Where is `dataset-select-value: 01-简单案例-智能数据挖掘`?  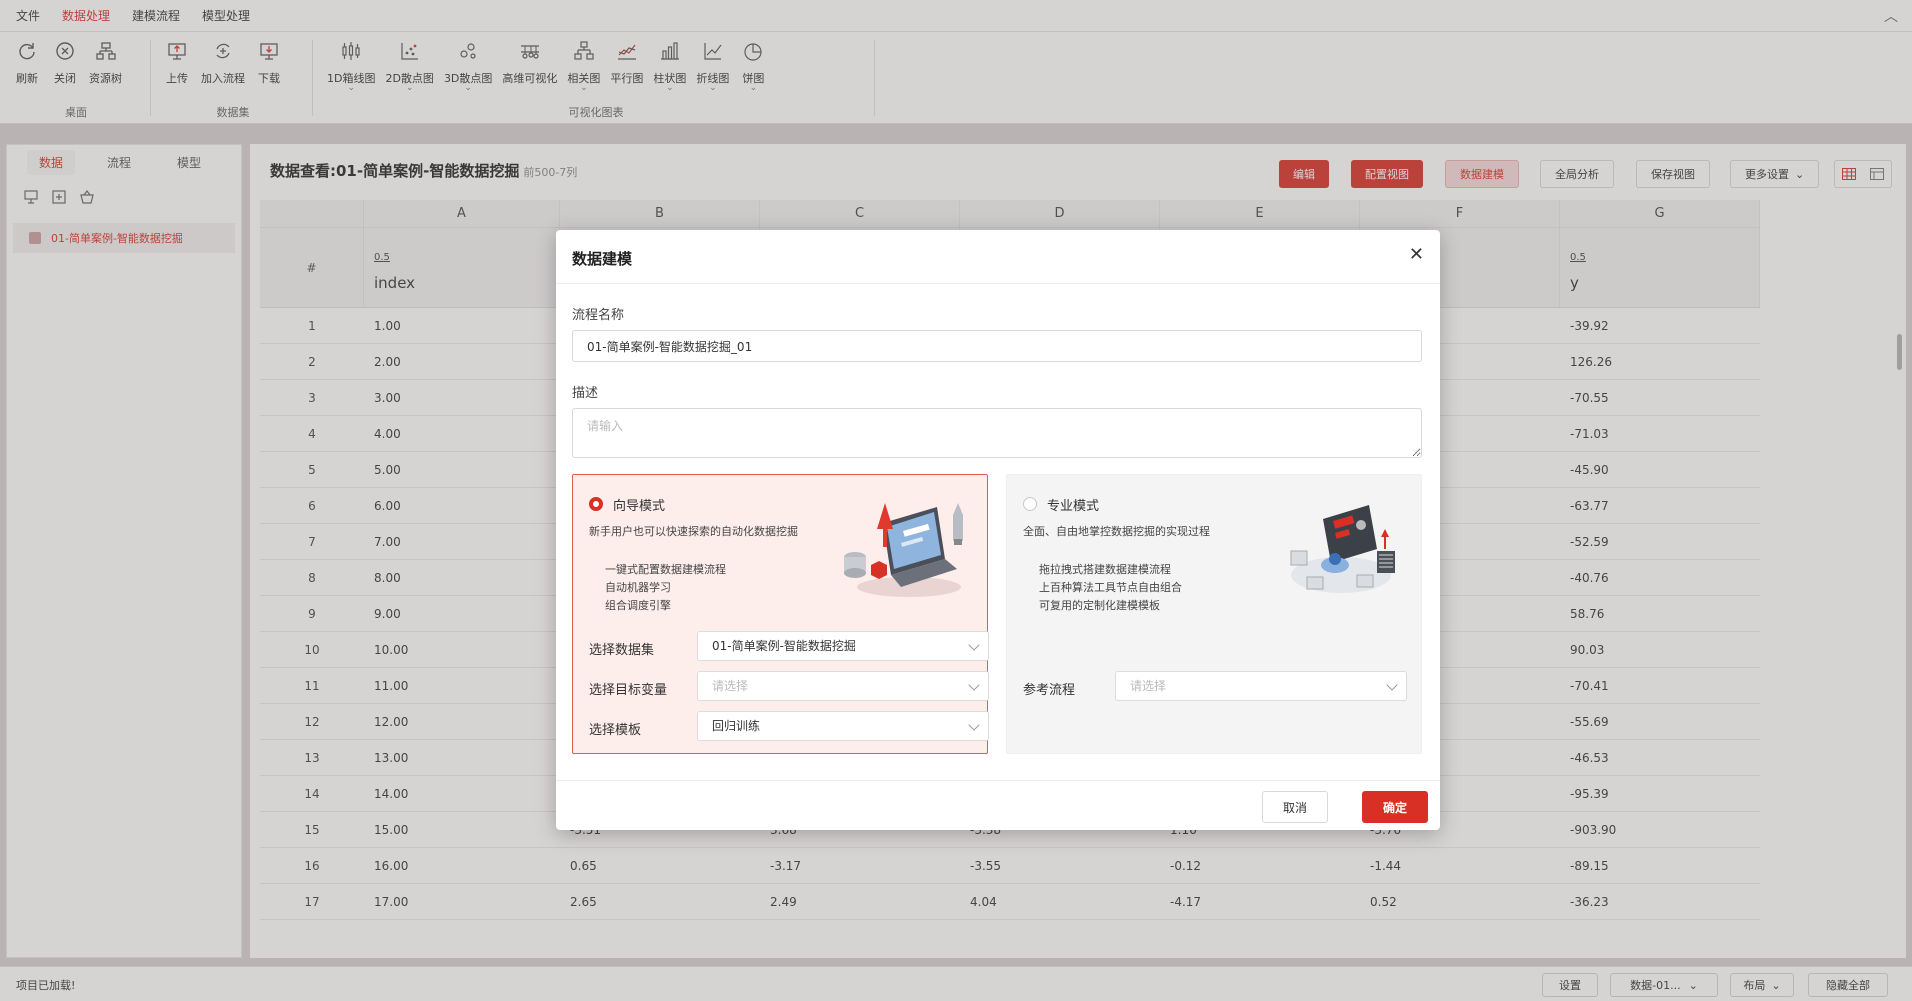 dataset-select-value: 01-简单案例-智能数据挖掘 is located at coordinates (784, 646).